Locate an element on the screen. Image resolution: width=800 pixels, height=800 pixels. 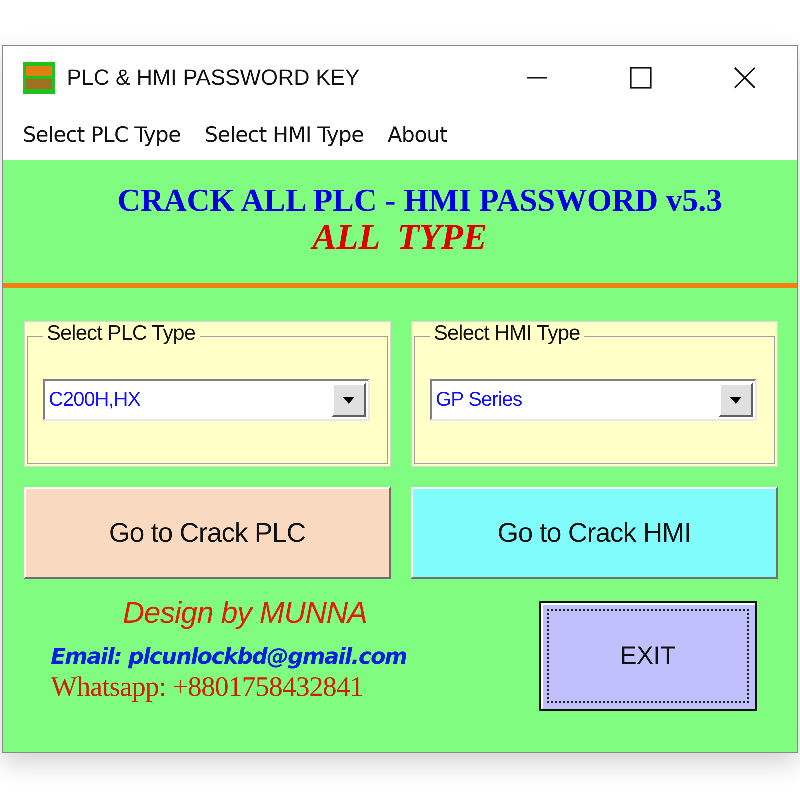
close-icon is located at coordinates (745, 78).